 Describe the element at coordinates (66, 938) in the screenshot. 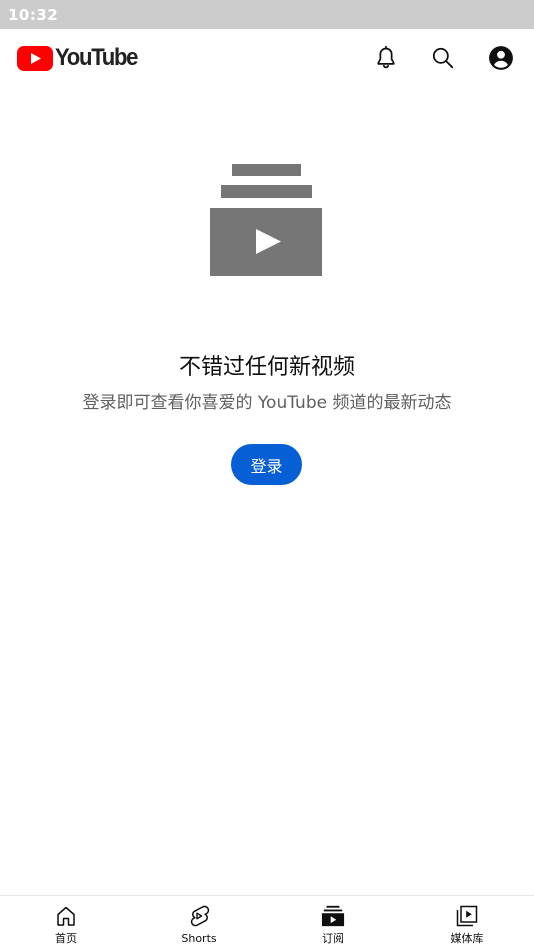

I see `nav-label-home: 首页` at that location.